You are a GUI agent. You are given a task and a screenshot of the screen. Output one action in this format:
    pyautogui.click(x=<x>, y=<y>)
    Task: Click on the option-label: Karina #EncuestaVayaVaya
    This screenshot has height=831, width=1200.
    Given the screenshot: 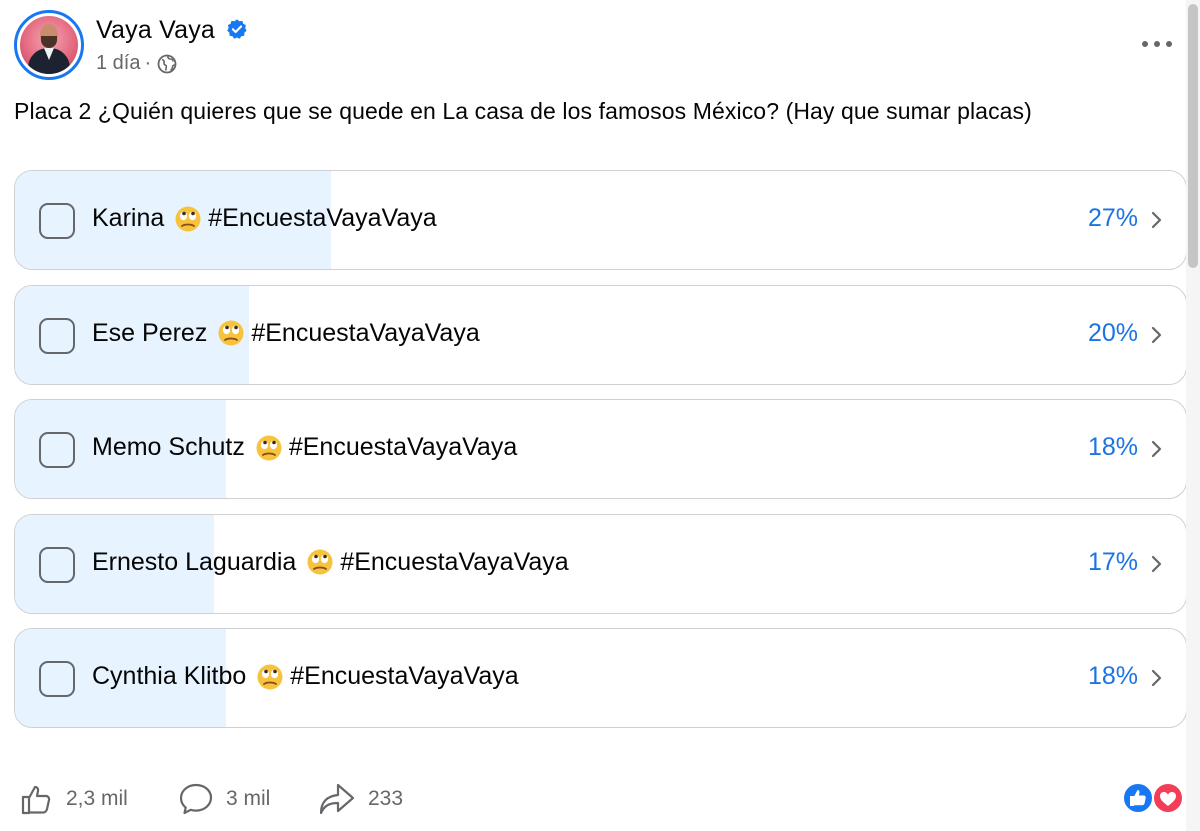 What is the action you would take?
    pyautogui.click(x=264, y=218)
    